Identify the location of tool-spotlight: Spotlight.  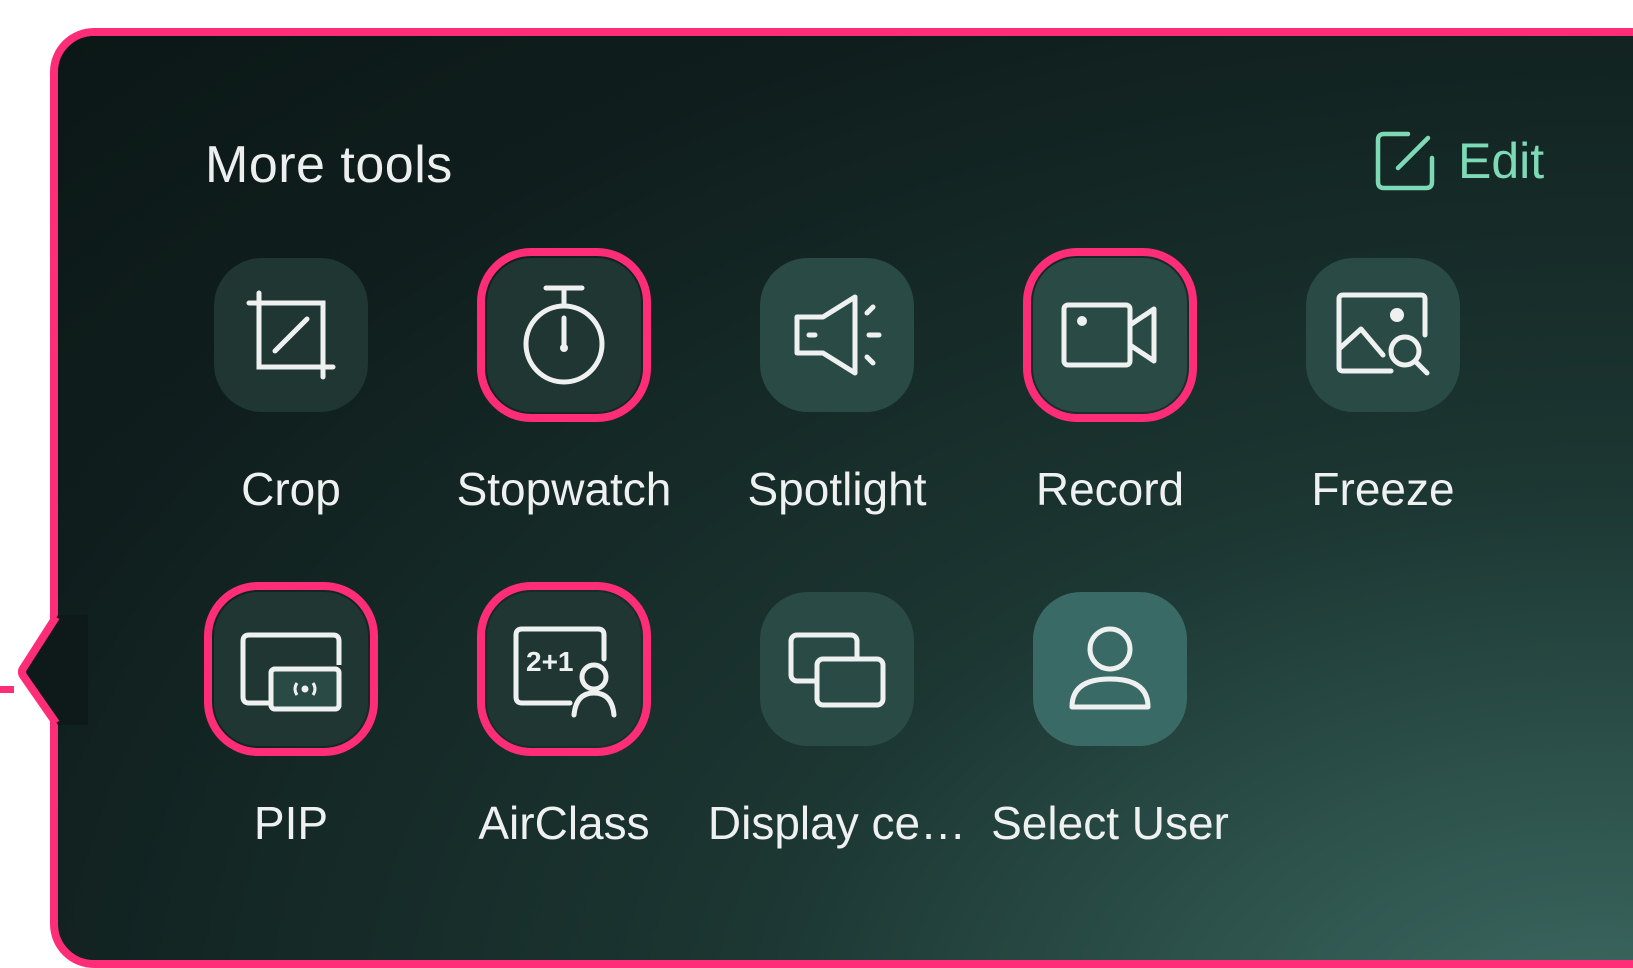
(837, 387).